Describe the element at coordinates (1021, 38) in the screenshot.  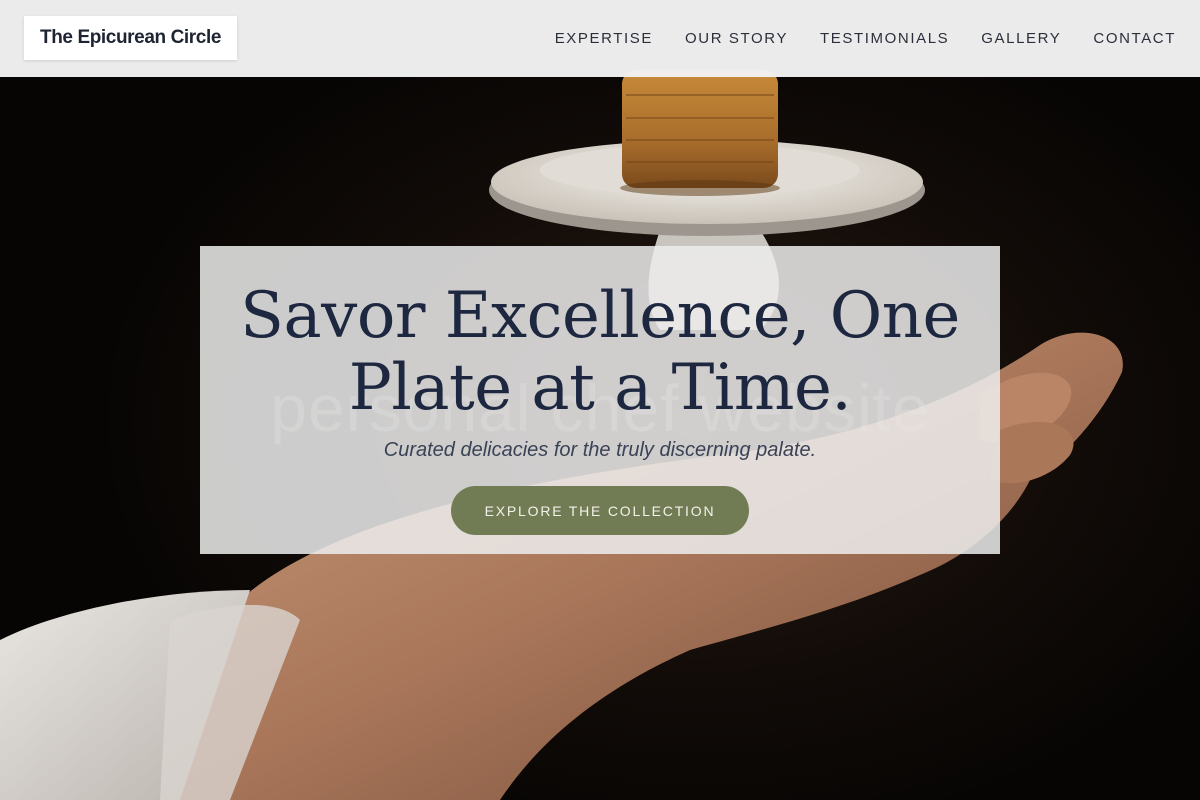
I see `nav-link-gallery: GALLERY` at that location.